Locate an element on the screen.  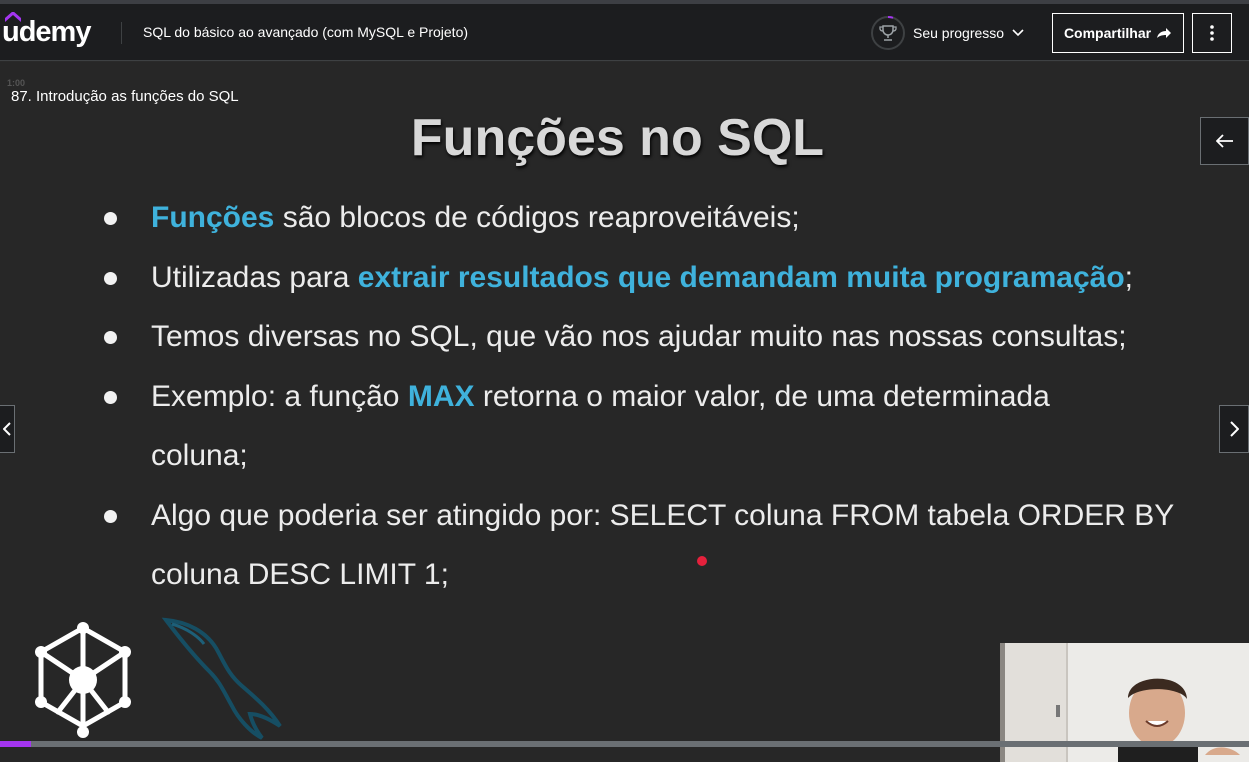
arrow-left-icon is located at coordinates (1224, 141).